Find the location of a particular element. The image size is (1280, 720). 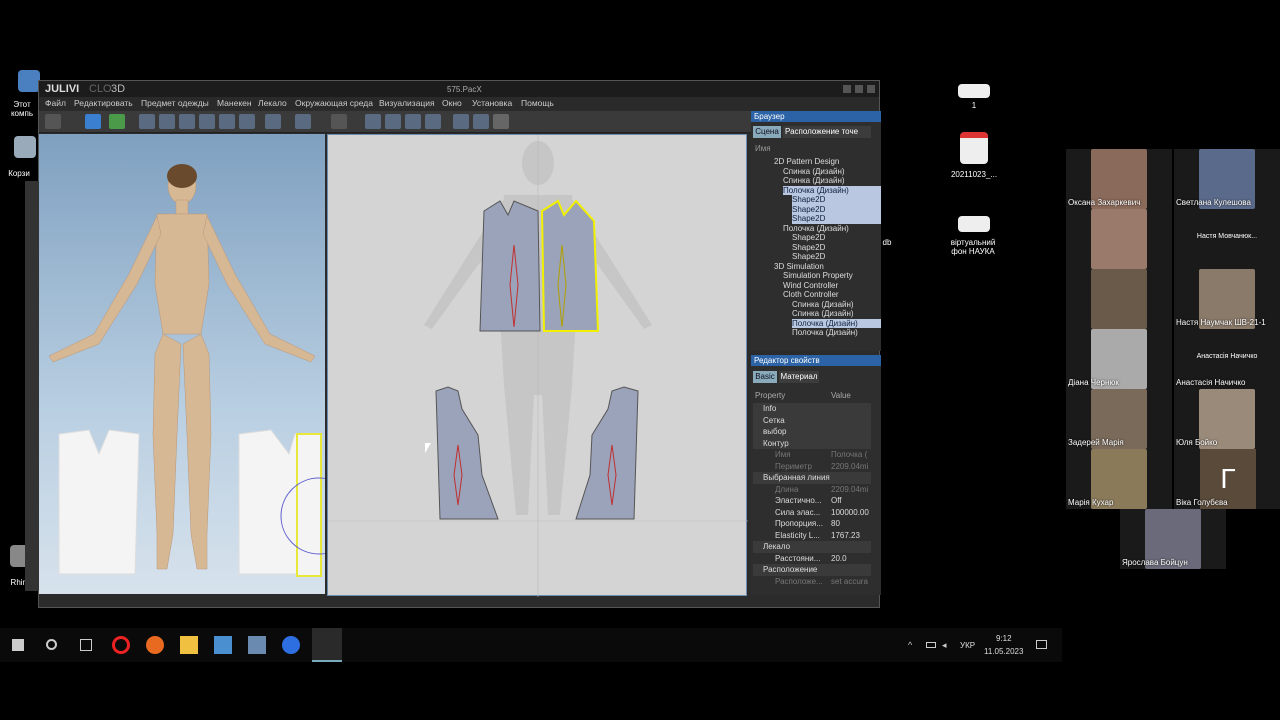

maximize-icon is located at coordinates (859, 89).